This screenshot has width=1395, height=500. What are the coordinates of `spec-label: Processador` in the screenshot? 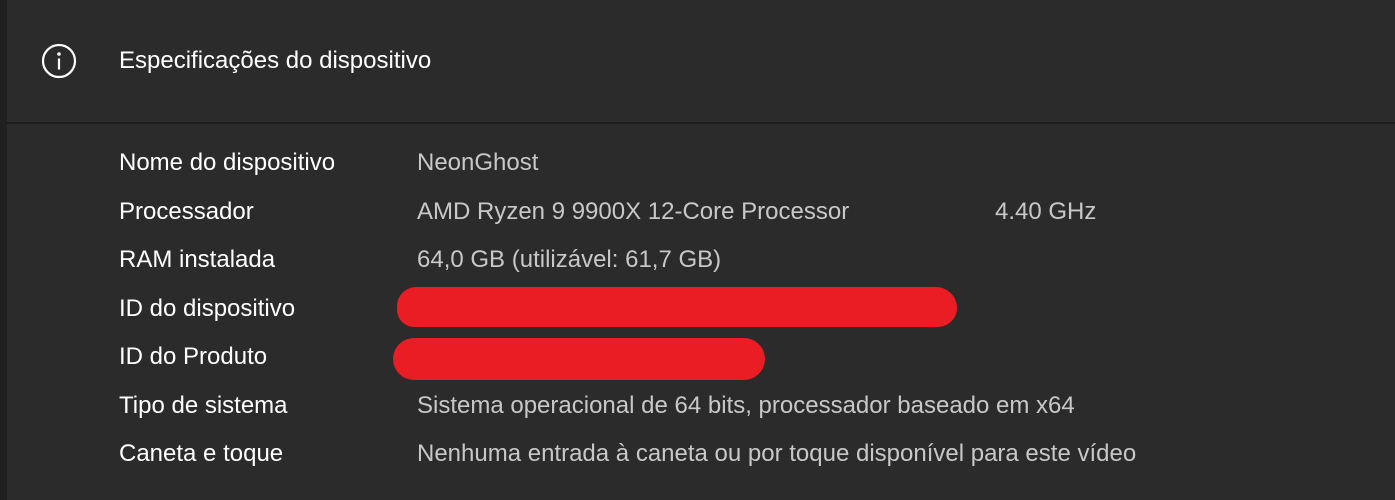 It's located at (186, 211).